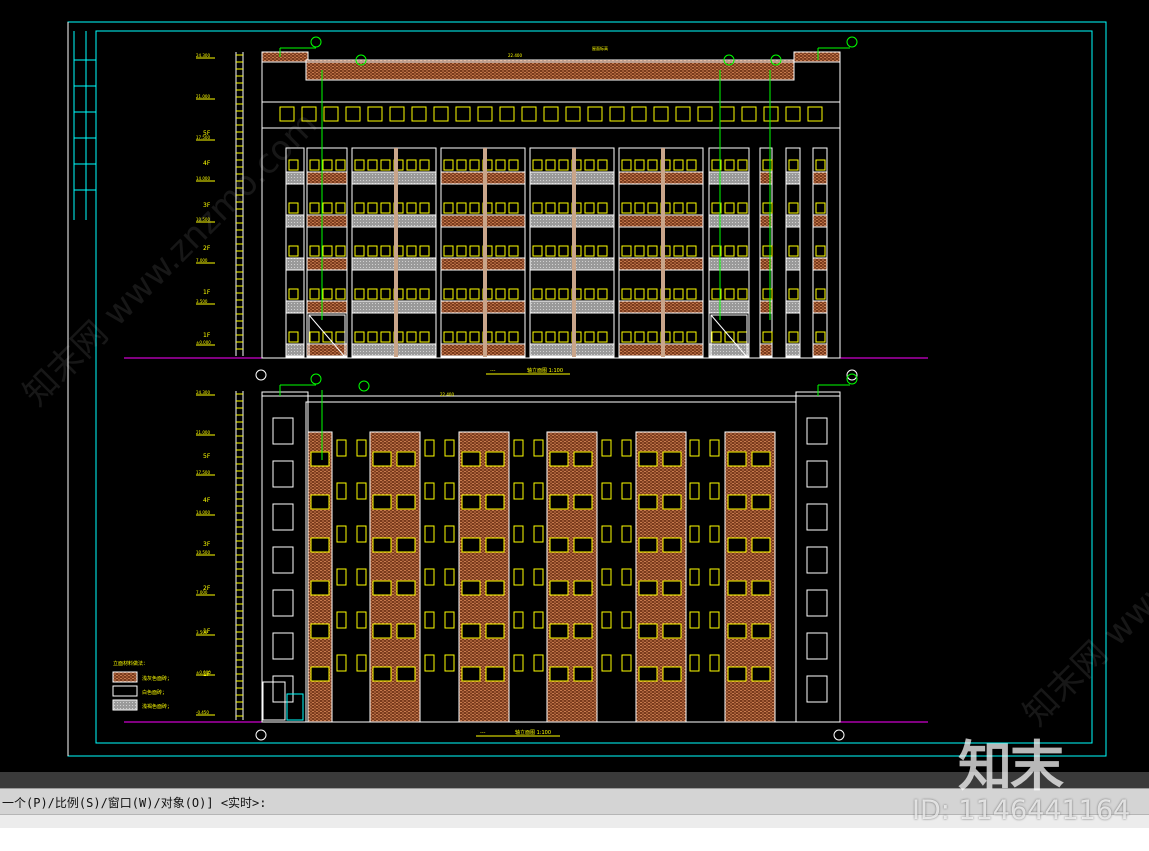 This screenshot has height=851, width=1149. What do you see at coordinates (533, 732) in the screenshot?
I see `bottom-elevation-title: 轴立面图 1:100` at bounding box center [533, 732].